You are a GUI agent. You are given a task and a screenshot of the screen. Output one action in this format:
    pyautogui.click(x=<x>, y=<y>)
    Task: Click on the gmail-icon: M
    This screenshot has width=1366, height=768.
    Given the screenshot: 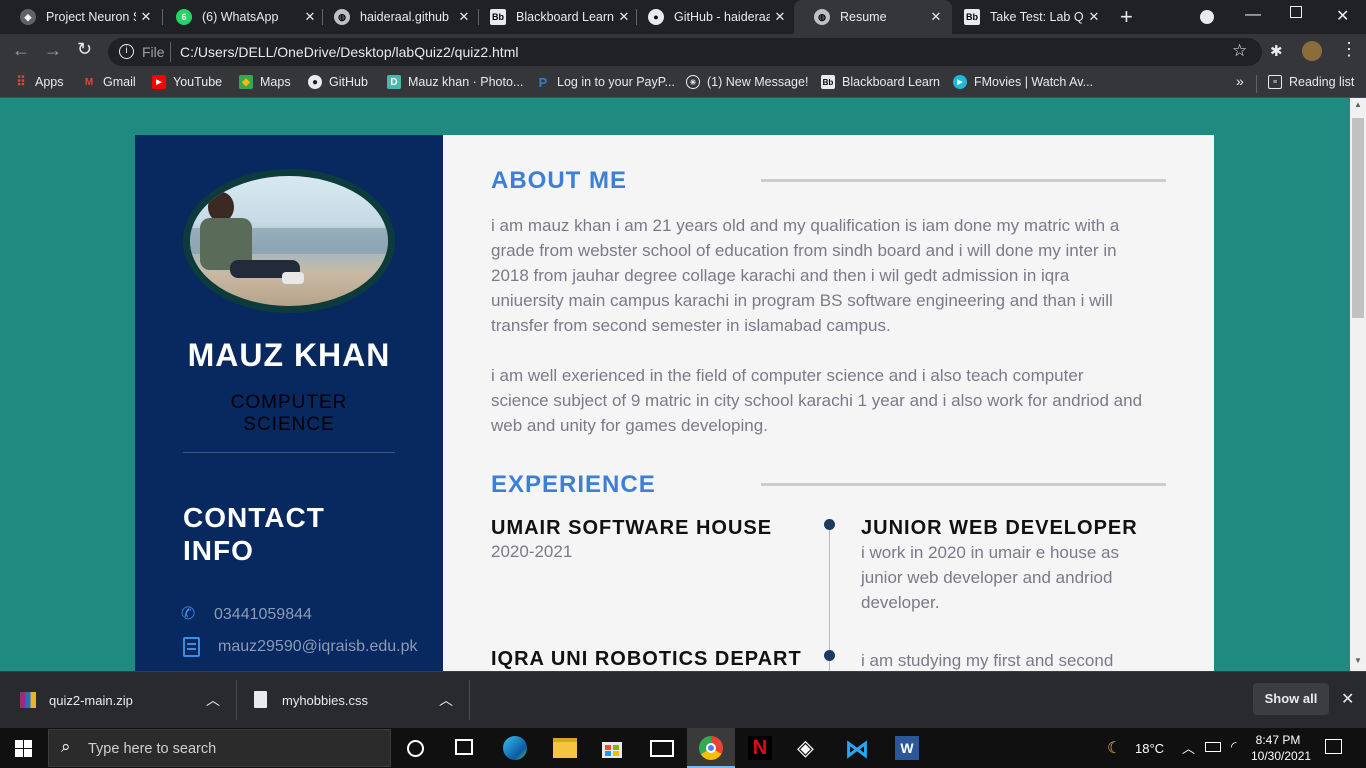 What is the action you would take?
    pyautogui.click(x=89, y=82)
    